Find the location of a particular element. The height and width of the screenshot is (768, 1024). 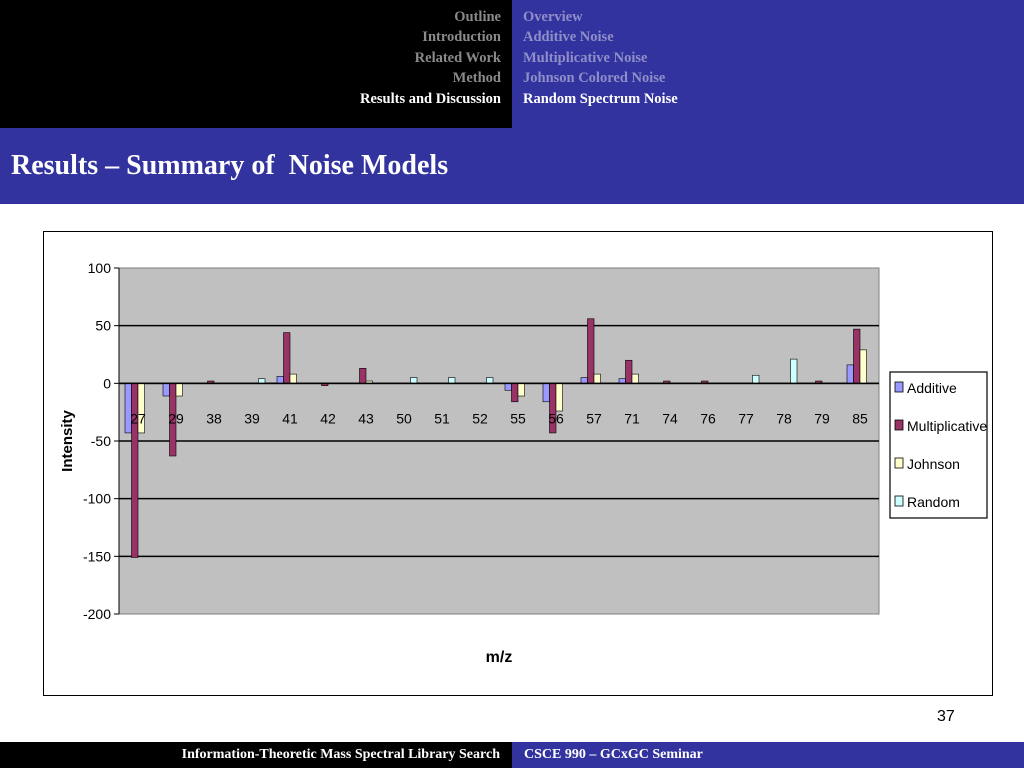

x-tick-label: 56 is located at coordinates (556, 418).